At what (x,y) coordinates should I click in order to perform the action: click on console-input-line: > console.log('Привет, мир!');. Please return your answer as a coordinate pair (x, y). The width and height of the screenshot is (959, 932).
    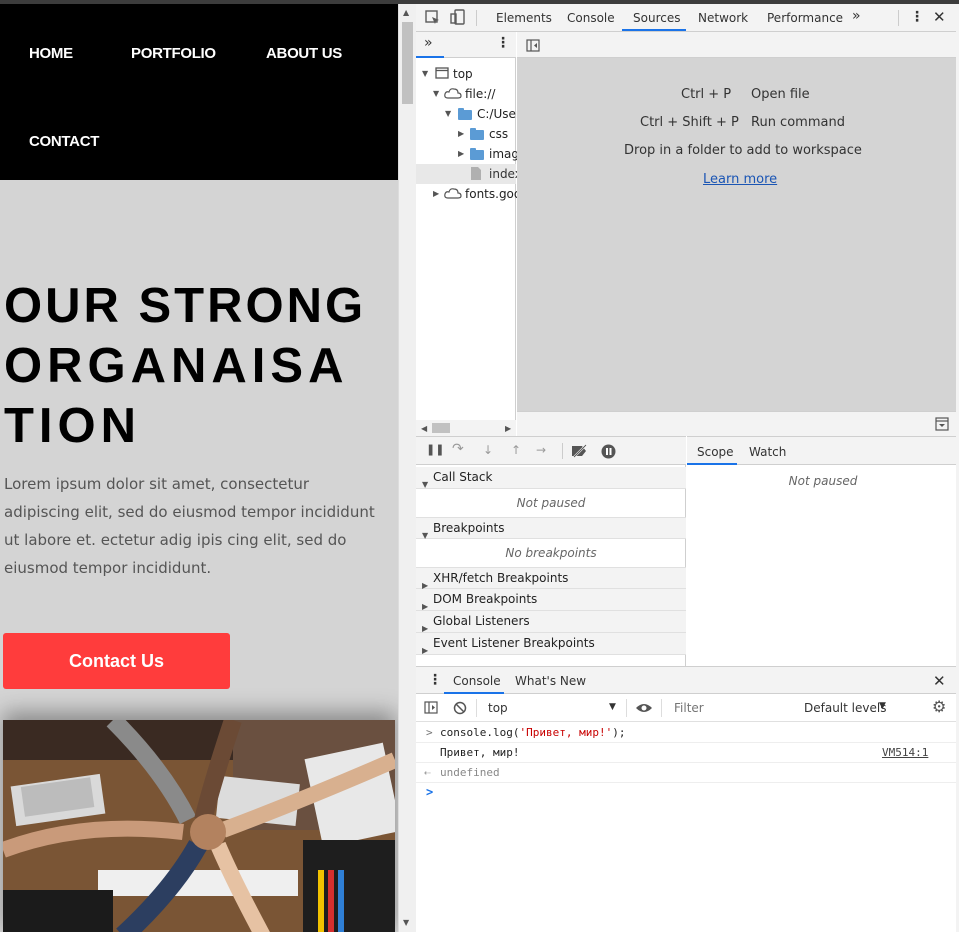
    Looking at the image, I should click on (687, 733).